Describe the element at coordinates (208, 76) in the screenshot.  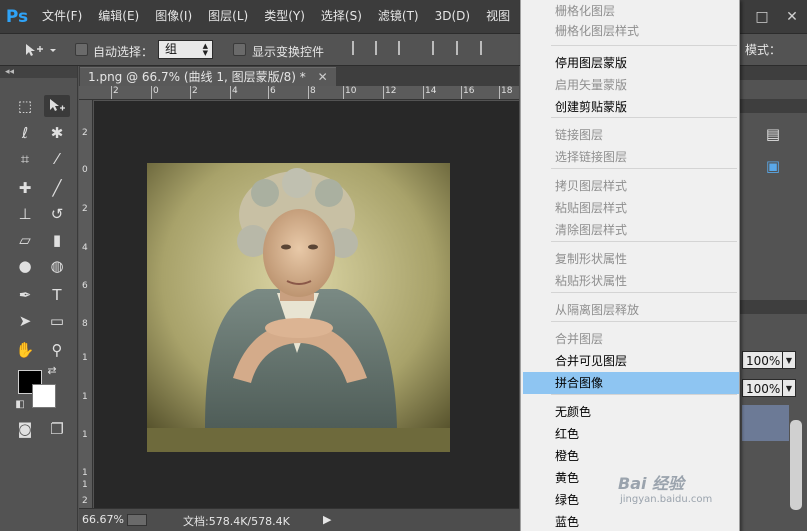
I see `document-tab: 1.png @ 66.7% (曲线 1, 图层蒙版/8) * ✕` at that location.